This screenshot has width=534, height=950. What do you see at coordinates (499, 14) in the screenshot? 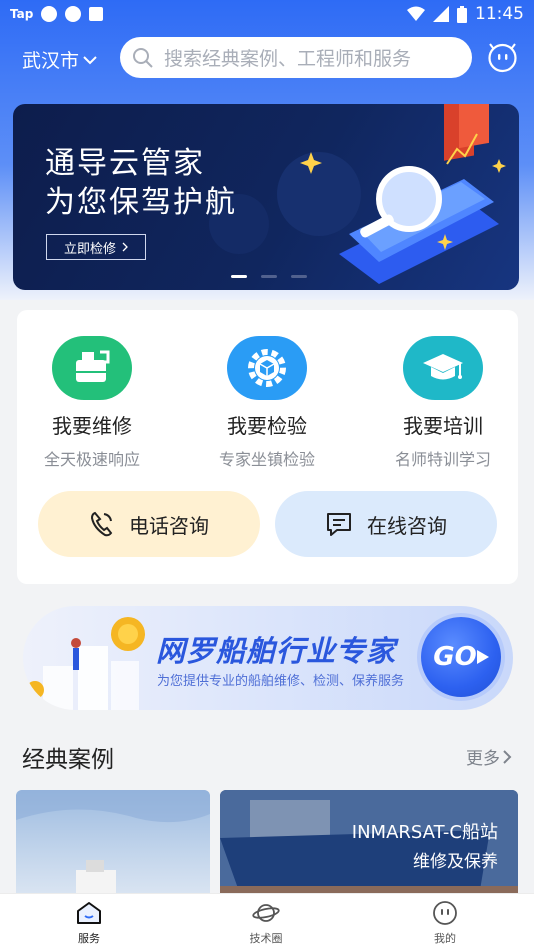
I see `clock: 11:45` at bounding box center [499, 14].